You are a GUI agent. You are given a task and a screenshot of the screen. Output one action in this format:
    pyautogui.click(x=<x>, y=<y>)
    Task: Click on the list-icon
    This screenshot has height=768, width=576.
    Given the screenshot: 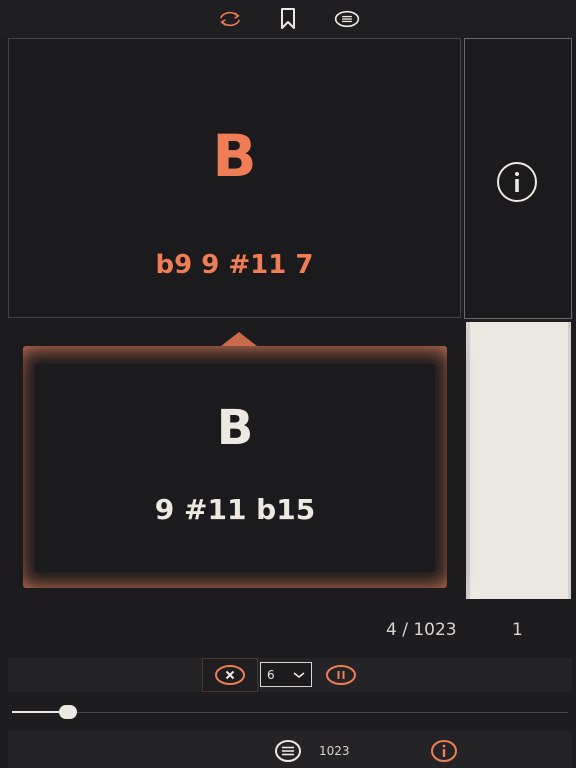 What is the action you would take?
    pyautogui.click(x=287, y=751)
    